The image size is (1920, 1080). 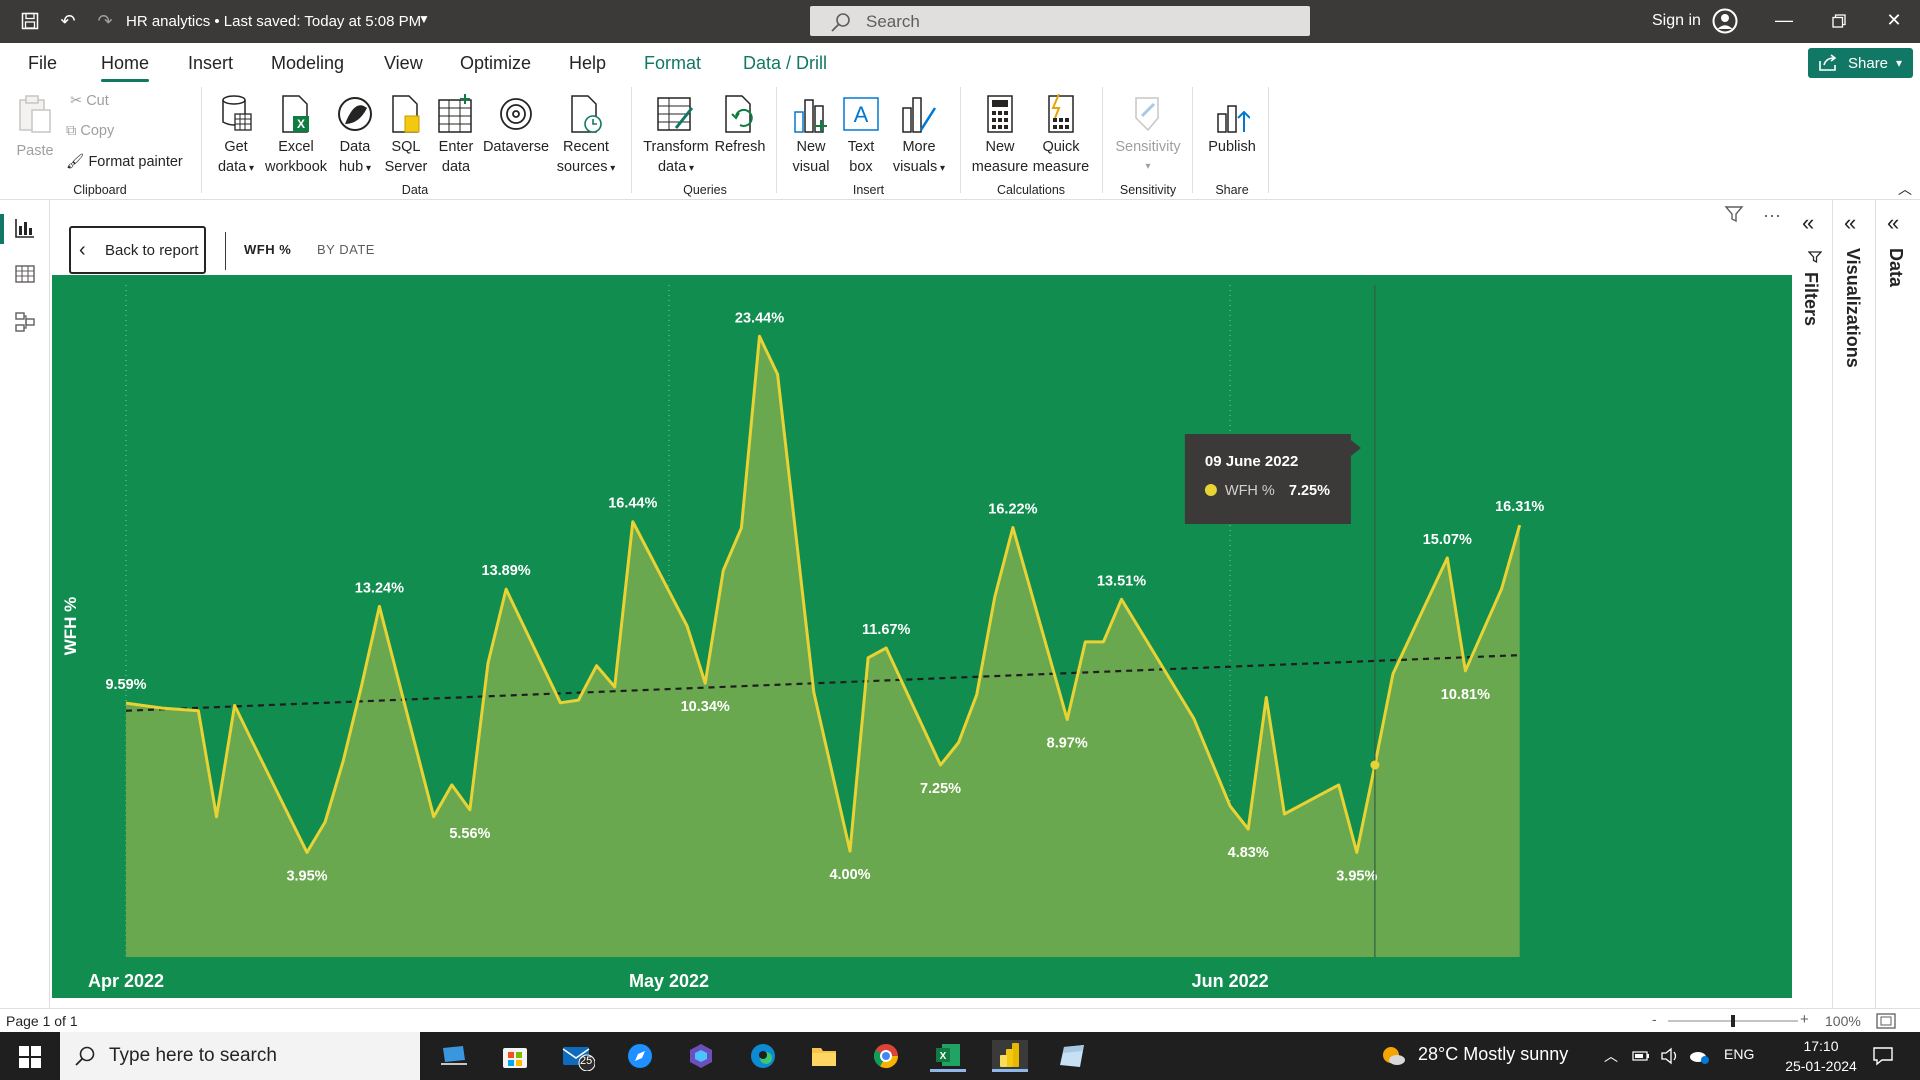 I want to click on filters-pane-label: Filters, so click(x=1810, y=299).